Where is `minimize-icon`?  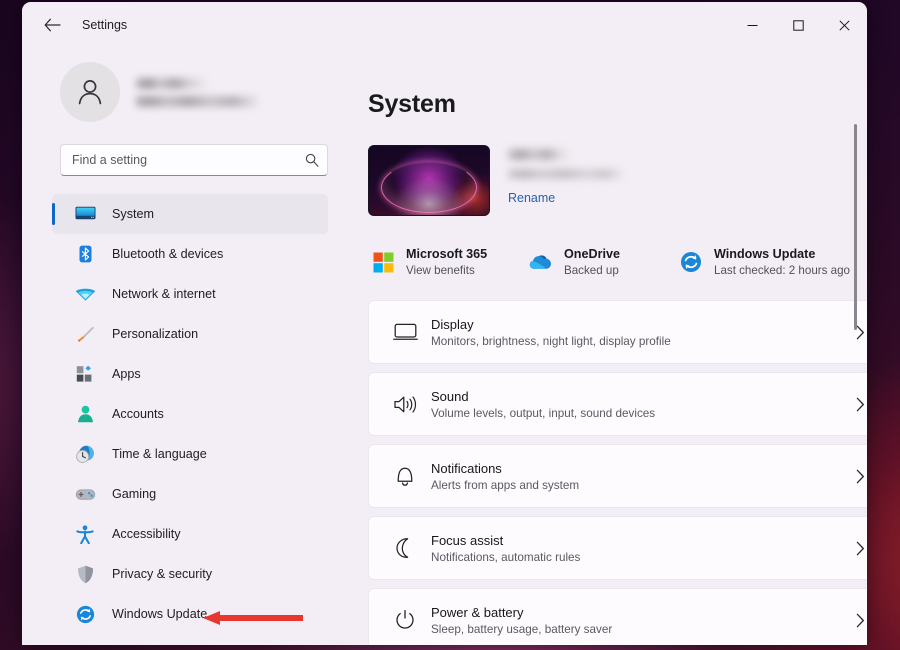 minimize-icon is located at coordinates (752, 25).